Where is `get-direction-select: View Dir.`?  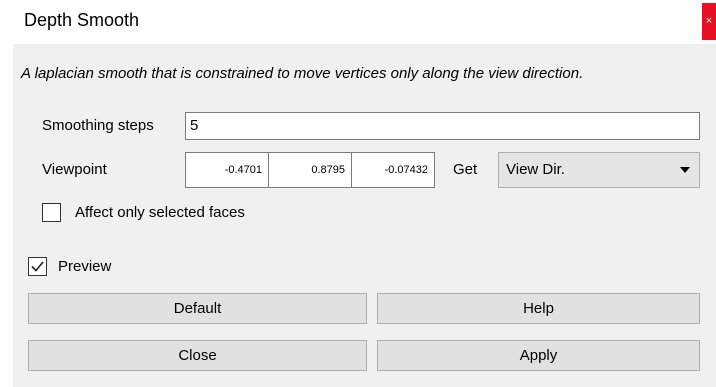 get-direction-select: View Dir. is located at coordinates (599, 170).